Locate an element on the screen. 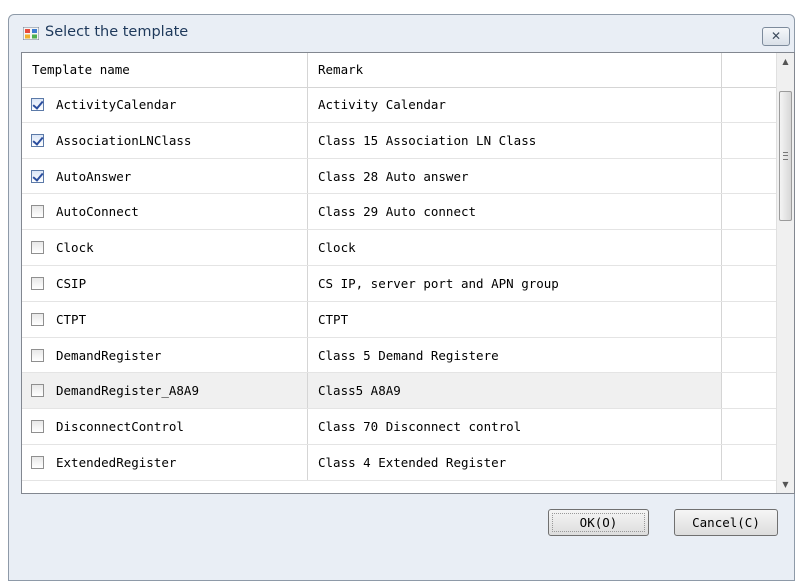 This screenshot has width=797, height=581. template-name-cell: ExtendedRegister is located at coordinates (165, 462).